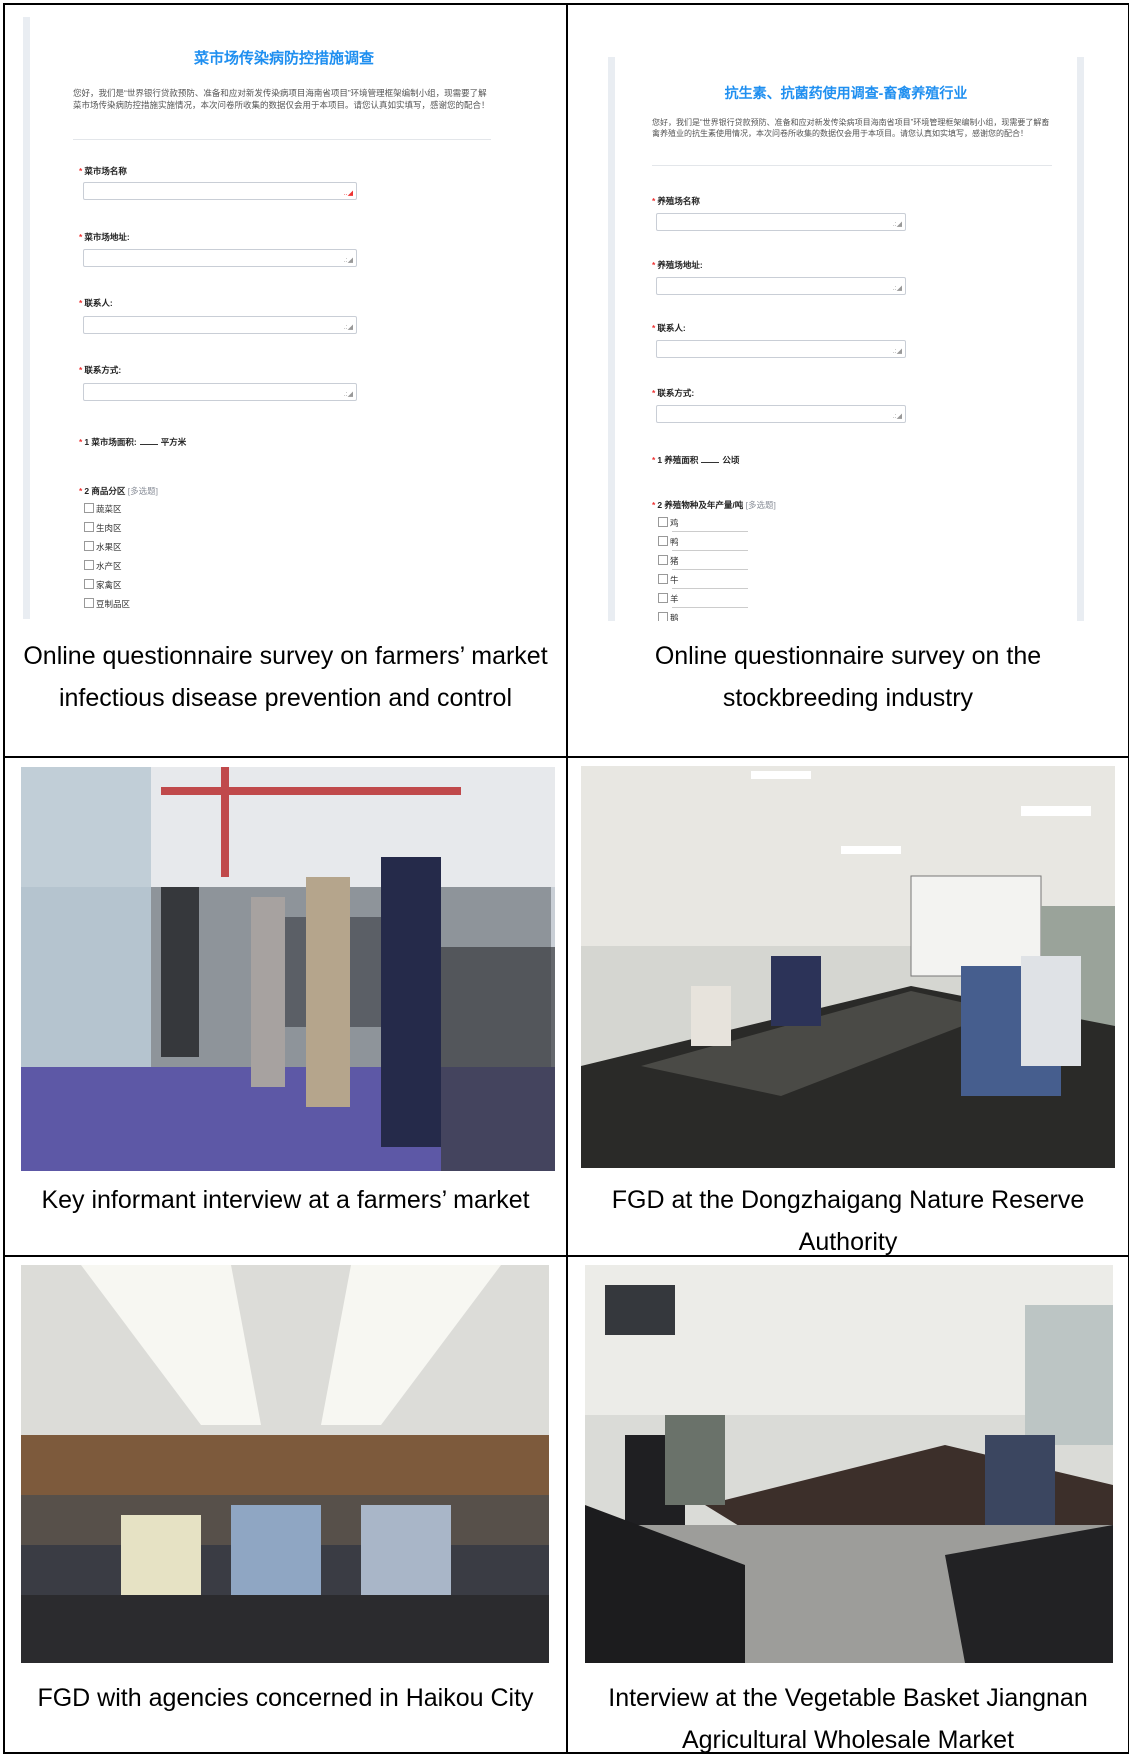 Image resolution: width=1129 pixels, height=1761 pixels. Describe the element at coordinates (849, 1464) in the screenshot. I see `photo-vegetable-basket-interview` at that location.